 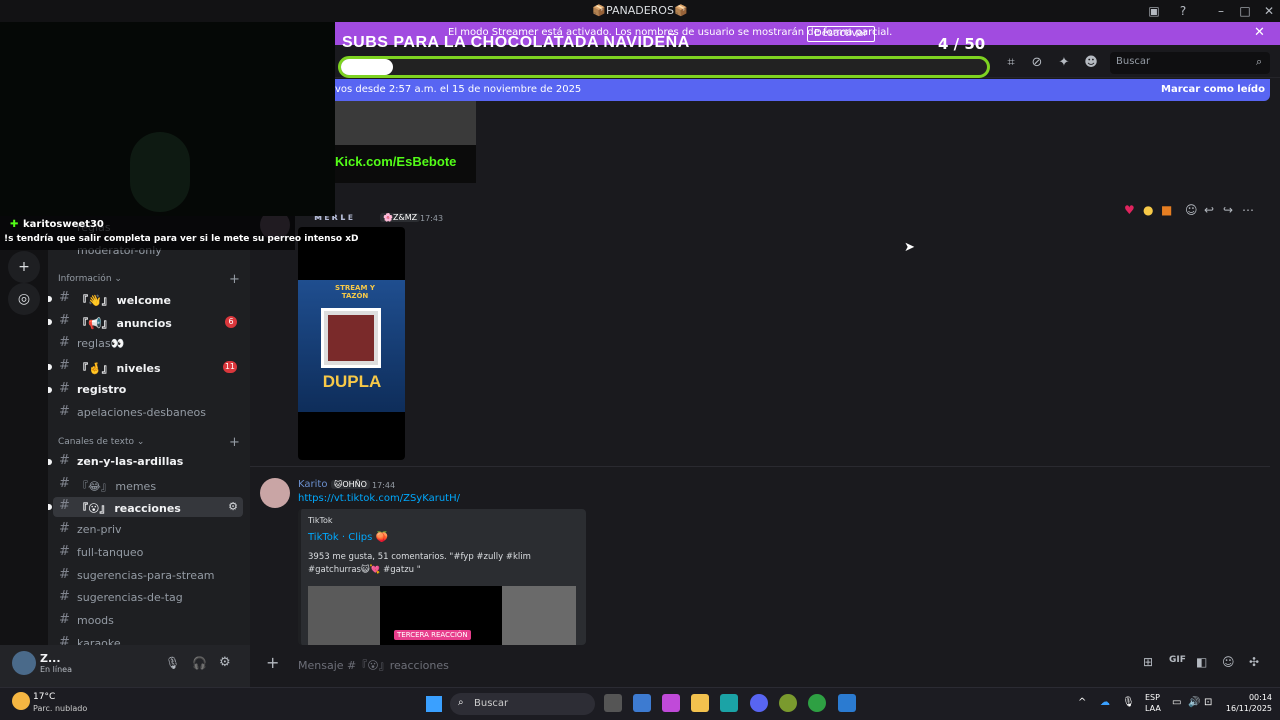 I want to click on copilot-icon, so click(x=671, y=703).